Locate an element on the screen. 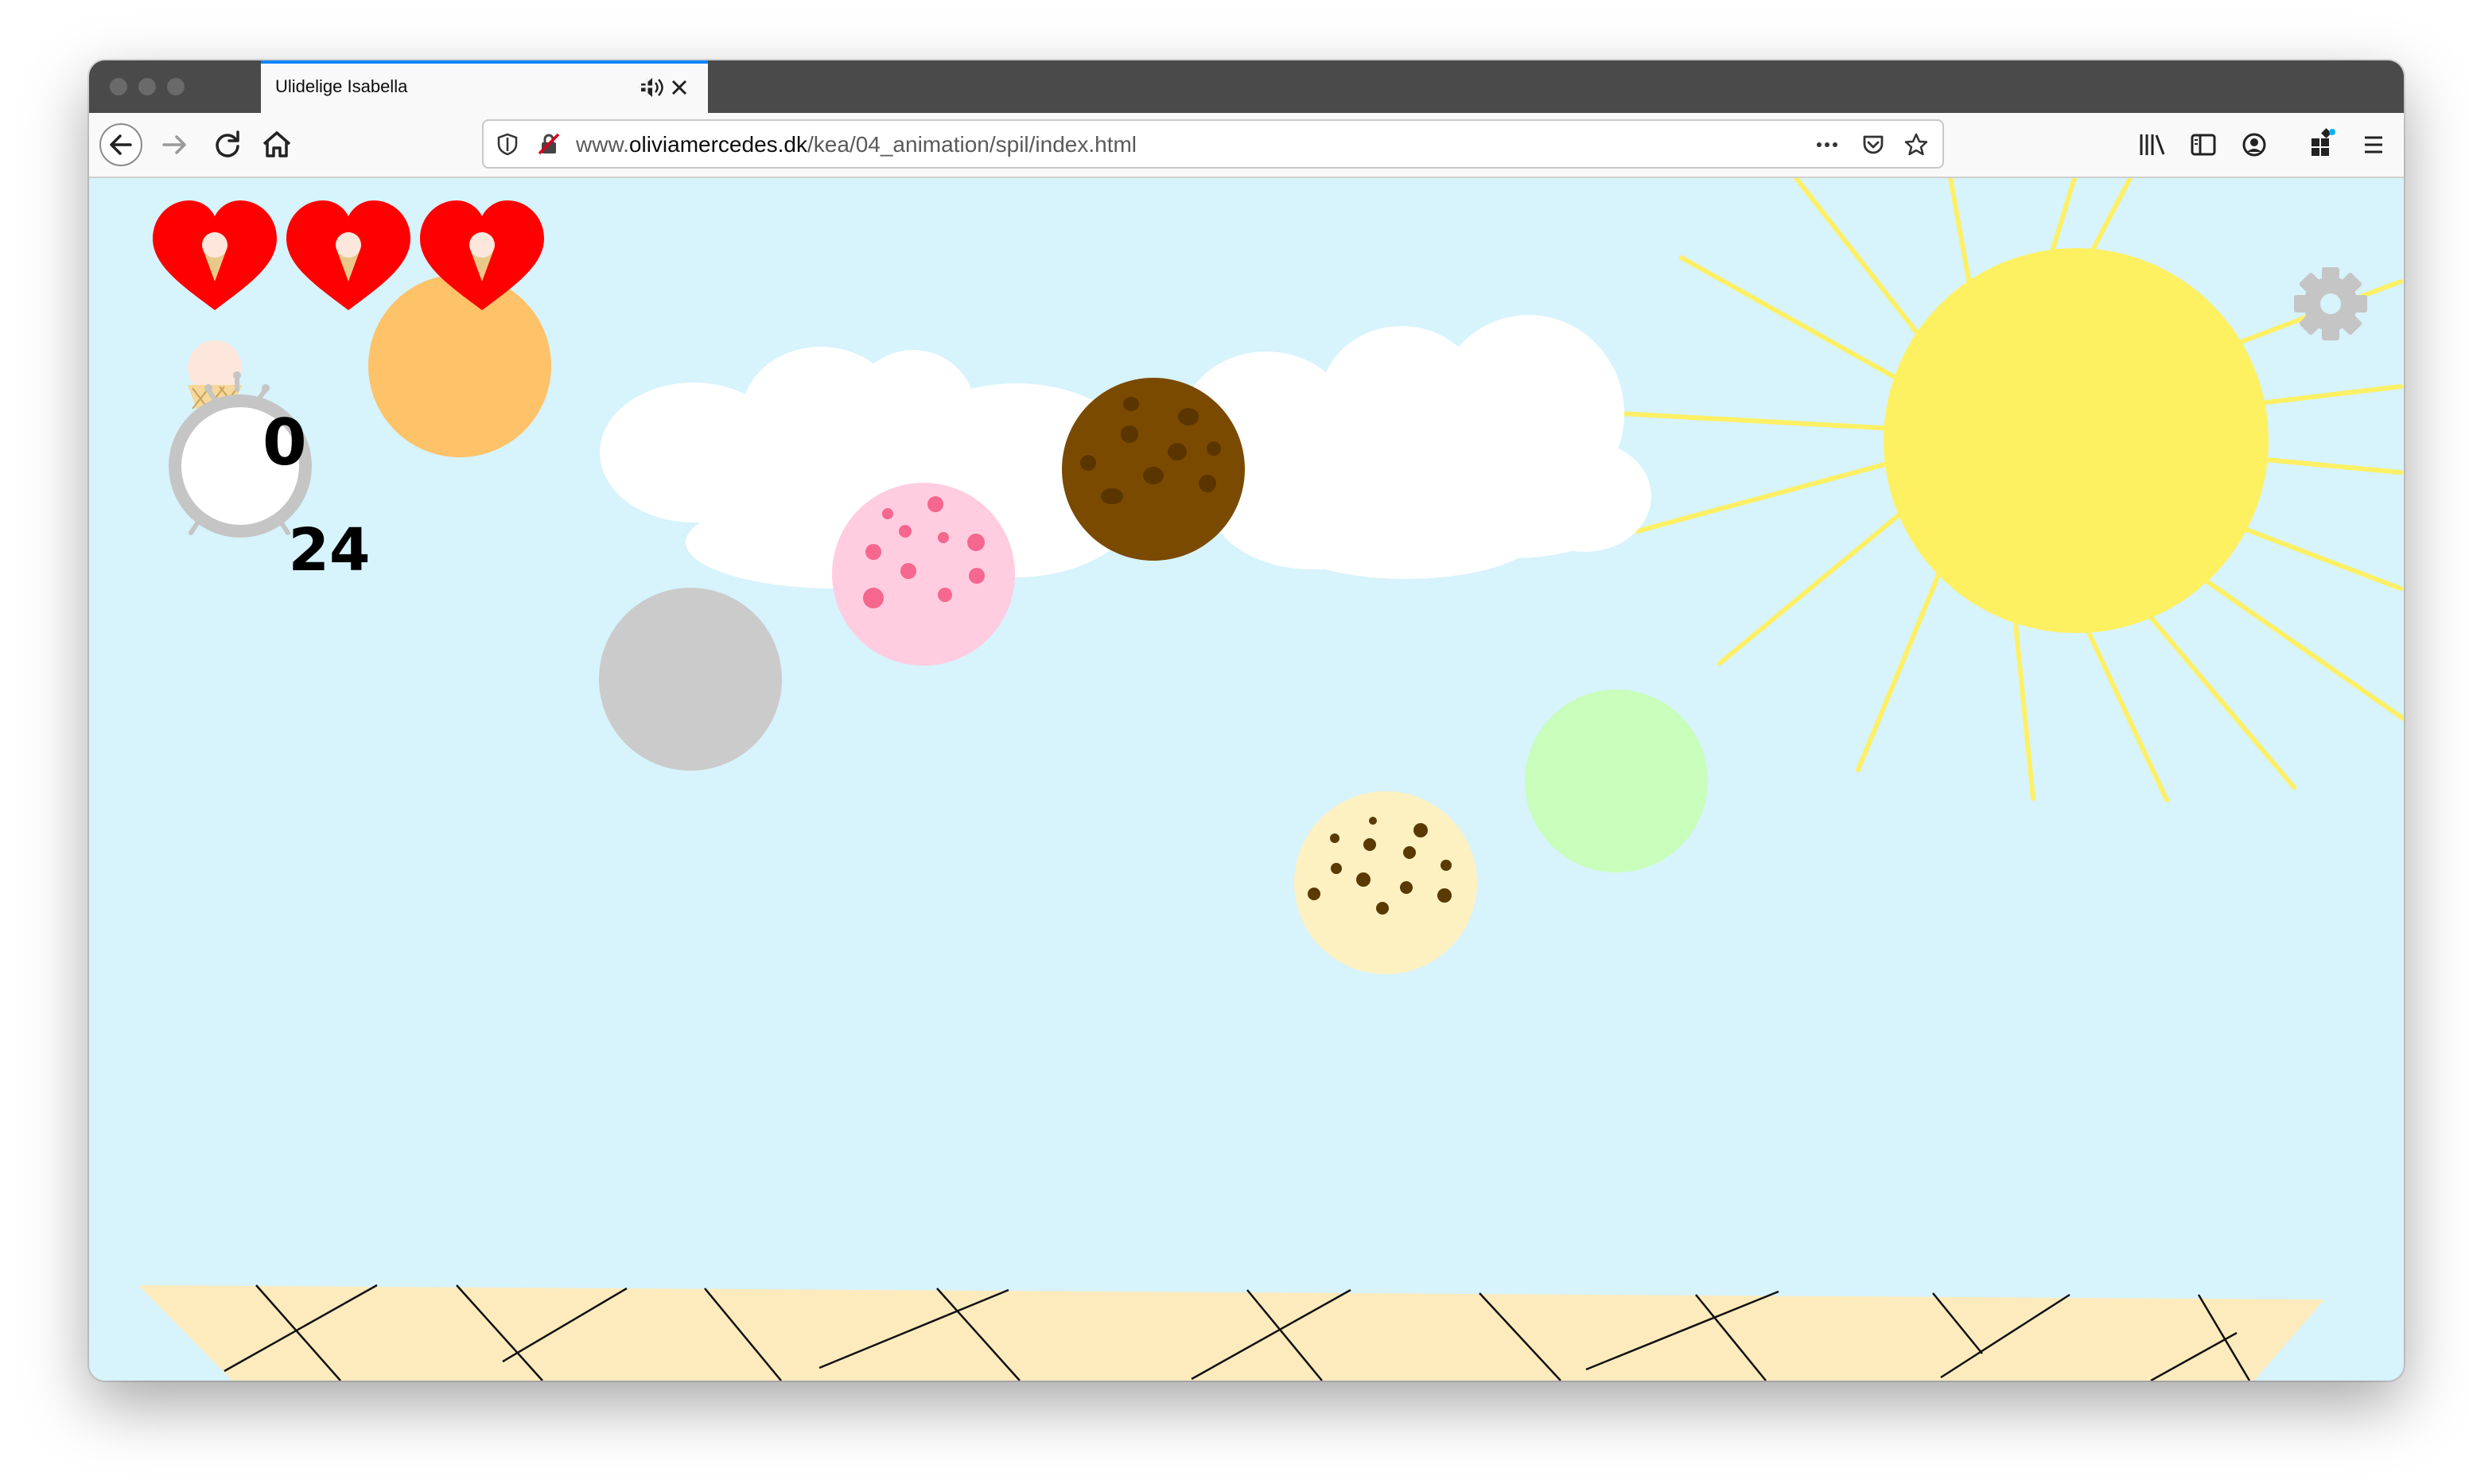  timer-value: 24 is located at coordinates (329, 550).